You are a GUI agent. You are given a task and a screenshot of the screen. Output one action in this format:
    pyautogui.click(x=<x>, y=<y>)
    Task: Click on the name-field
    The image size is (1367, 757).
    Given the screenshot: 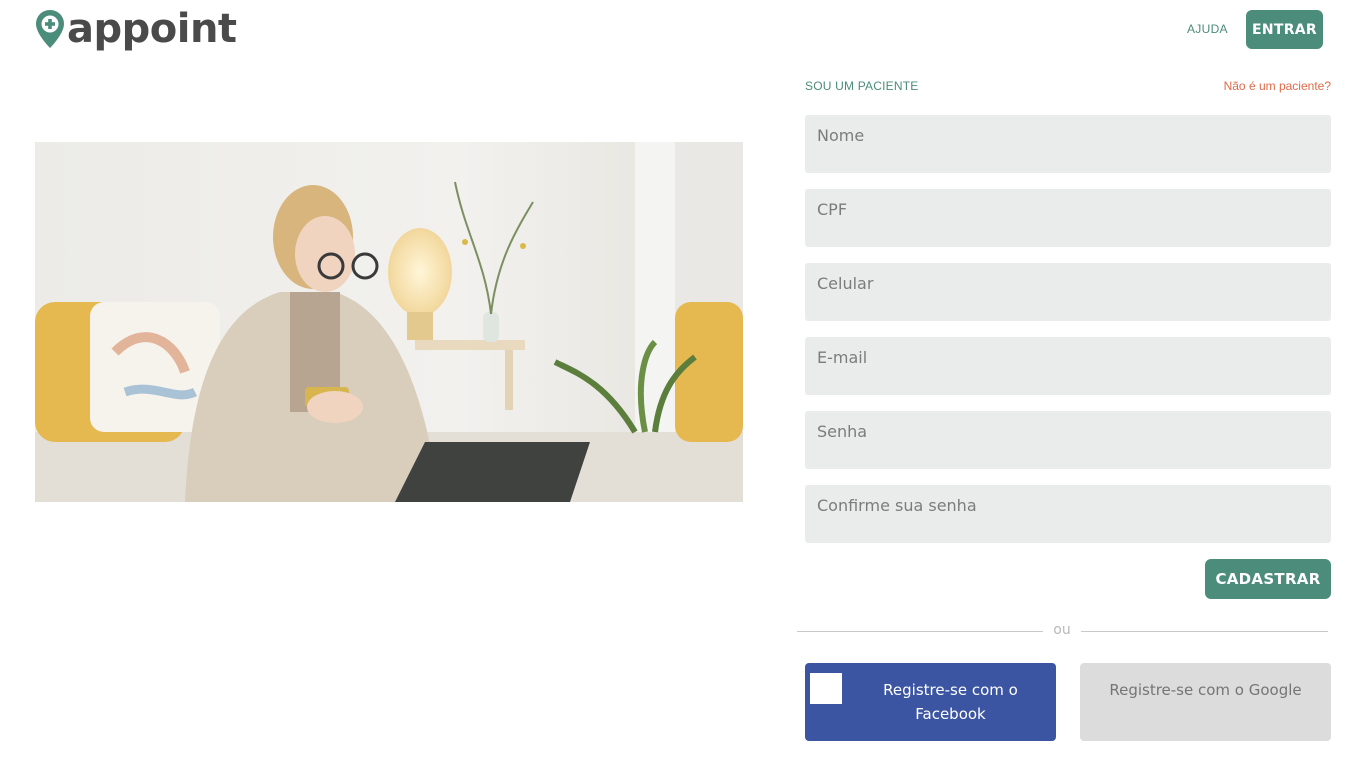 What is the action you would take?
    pyautogui.click(x=1068, y=144)
    